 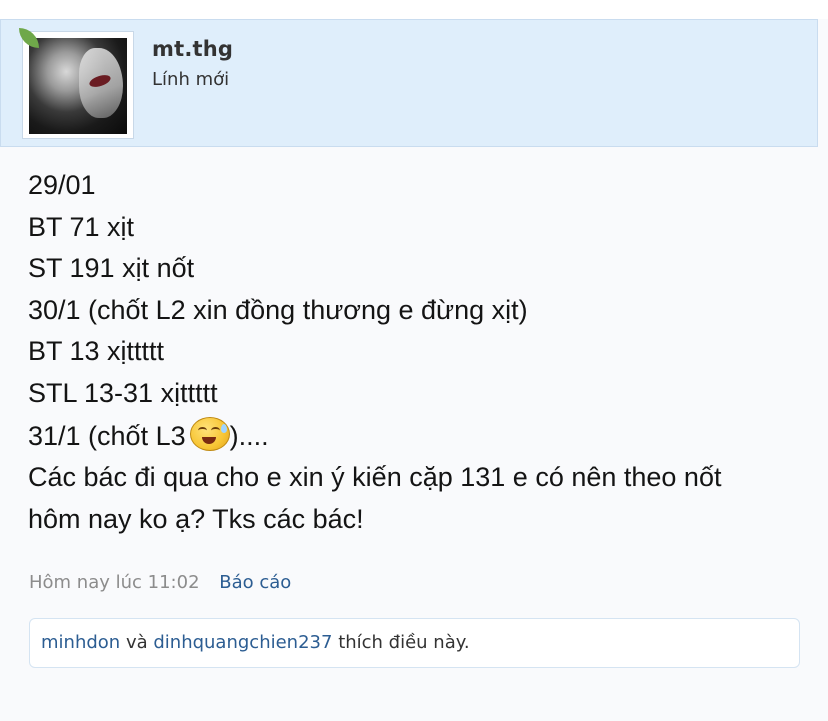 What do you see at coordinates (223, 428) in the screenshot?
I see `emoji-sweat-drop` at bounding box center [223, 428].